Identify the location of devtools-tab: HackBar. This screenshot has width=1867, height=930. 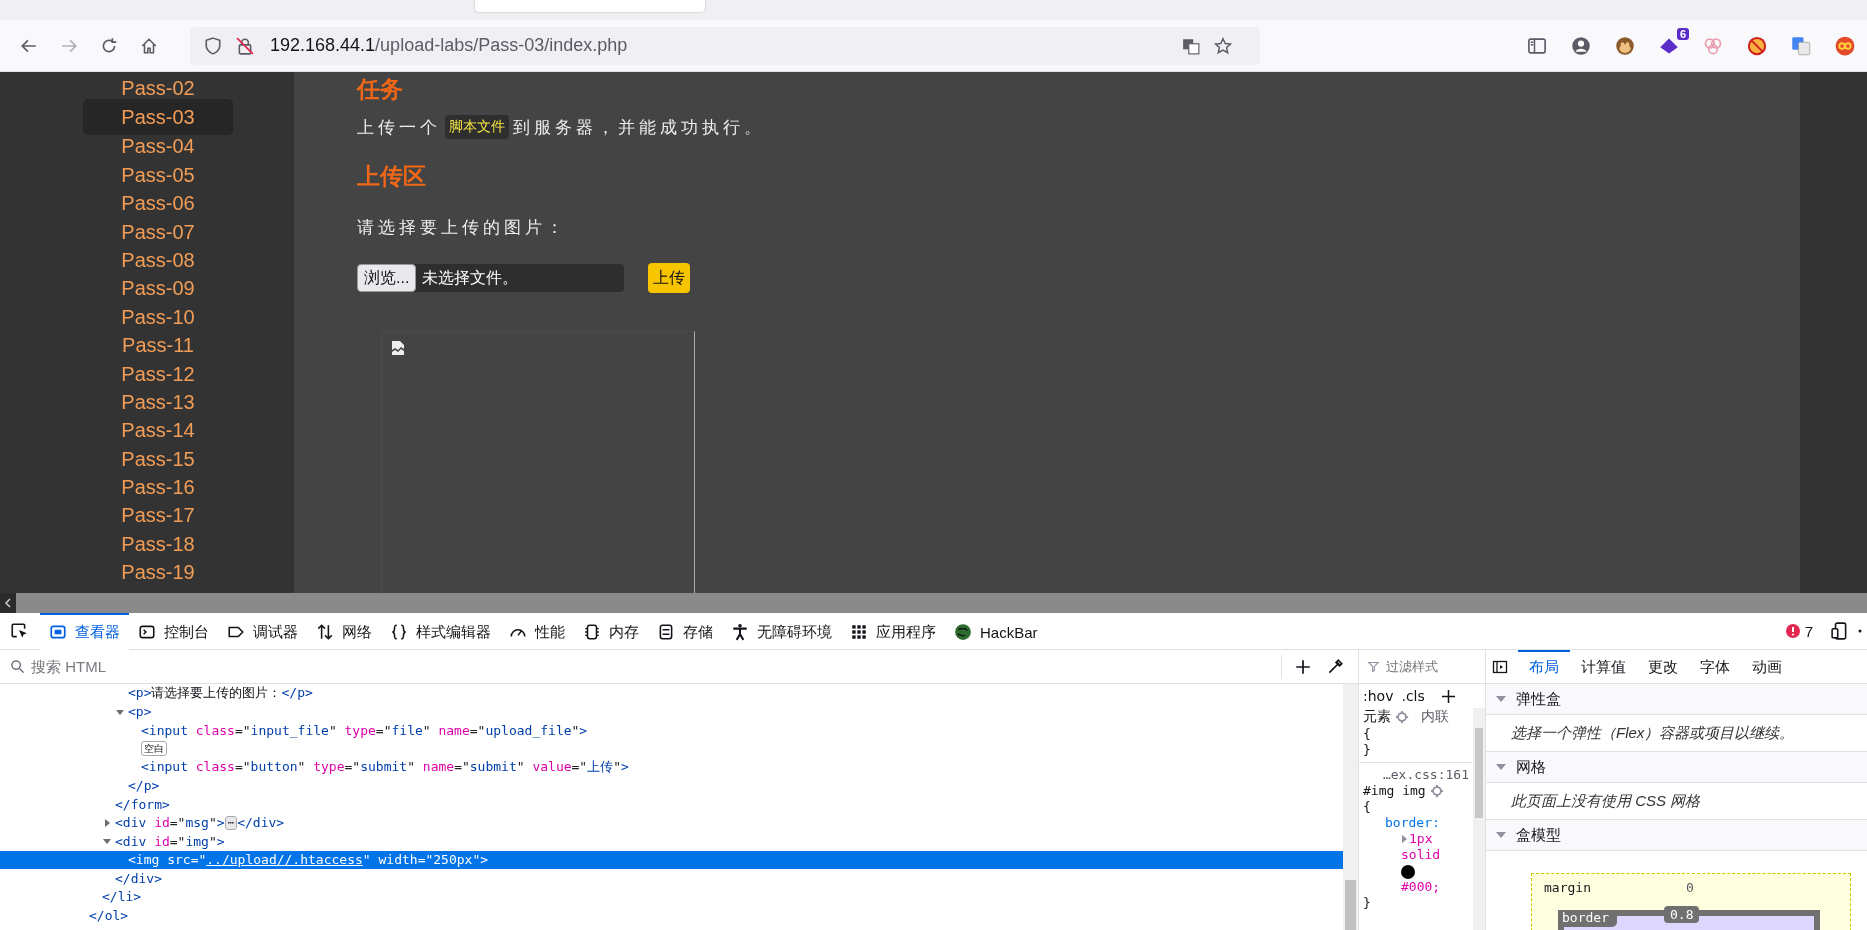
(996, 631).